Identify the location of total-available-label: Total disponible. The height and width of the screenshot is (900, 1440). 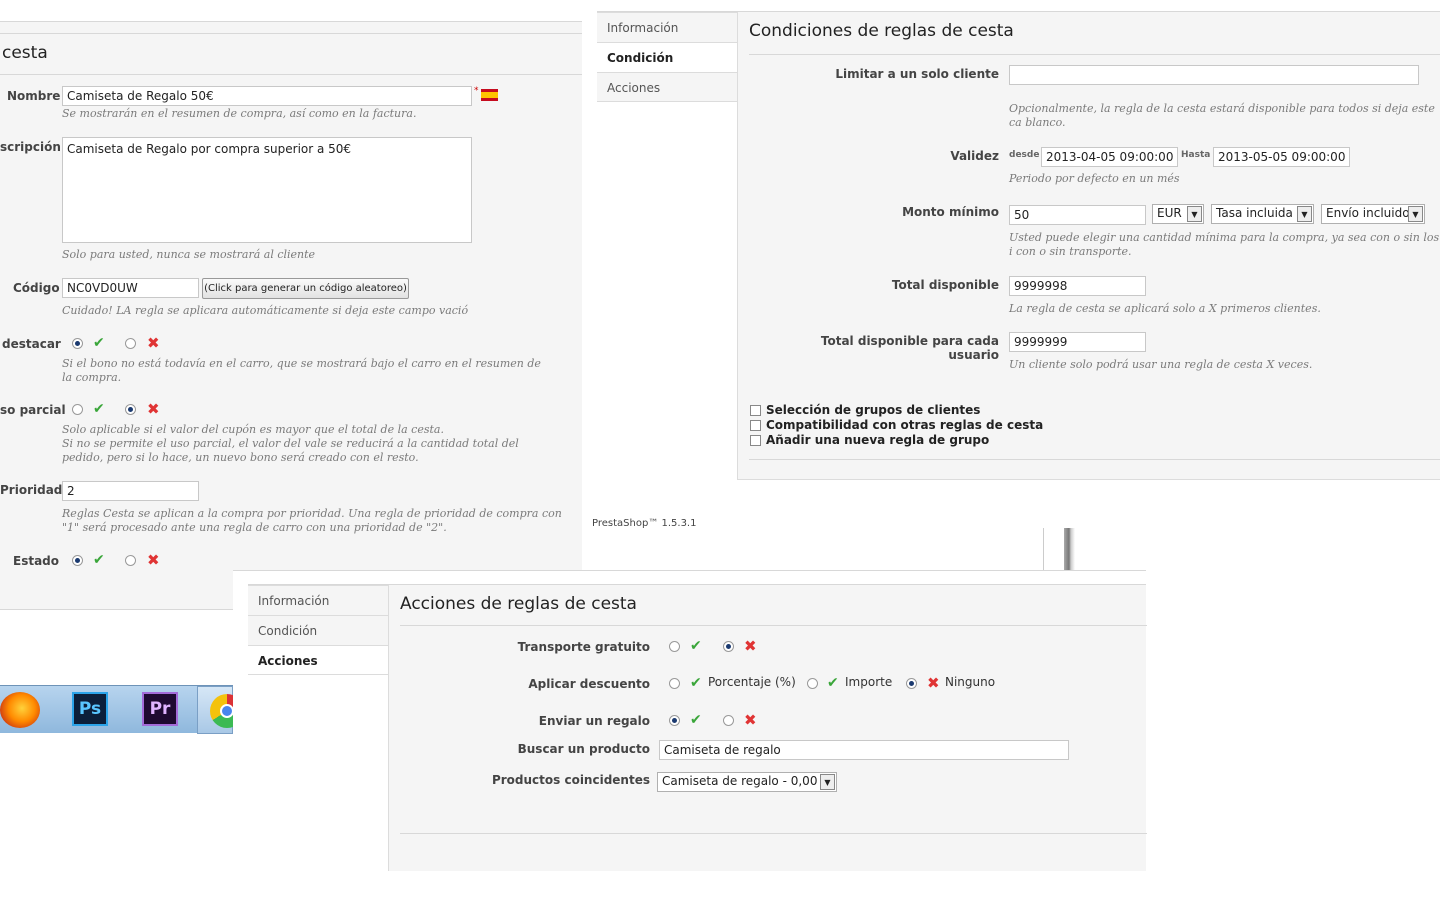
(945, 285).